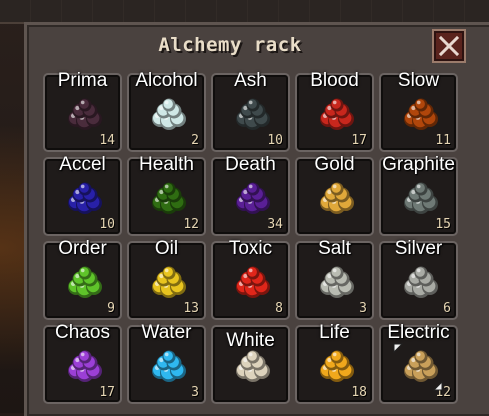 This screenshot has width=489, height=416. What do you see at coordinates (244, 12) in the screenshot?
I see `top-frame` at bounding box center [244, 12].